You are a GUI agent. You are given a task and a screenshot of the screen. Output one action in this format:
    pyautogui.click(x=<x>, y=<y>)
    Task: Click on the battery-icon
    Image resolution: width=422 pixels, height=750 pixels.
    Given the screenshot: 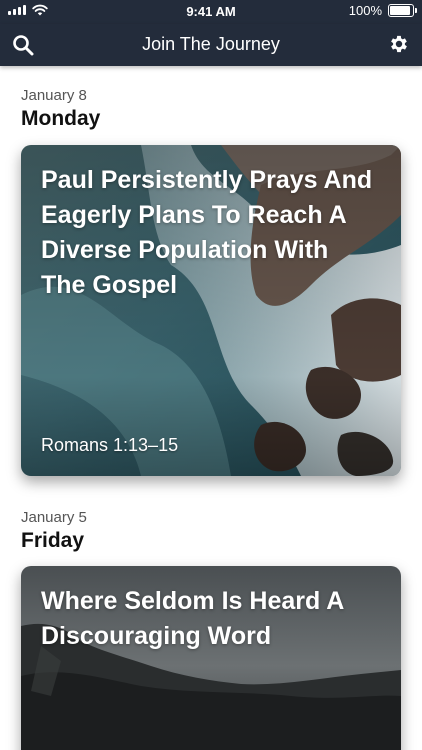 What is the action you would take?
    pyautogui.click(x=402, y=10)
    